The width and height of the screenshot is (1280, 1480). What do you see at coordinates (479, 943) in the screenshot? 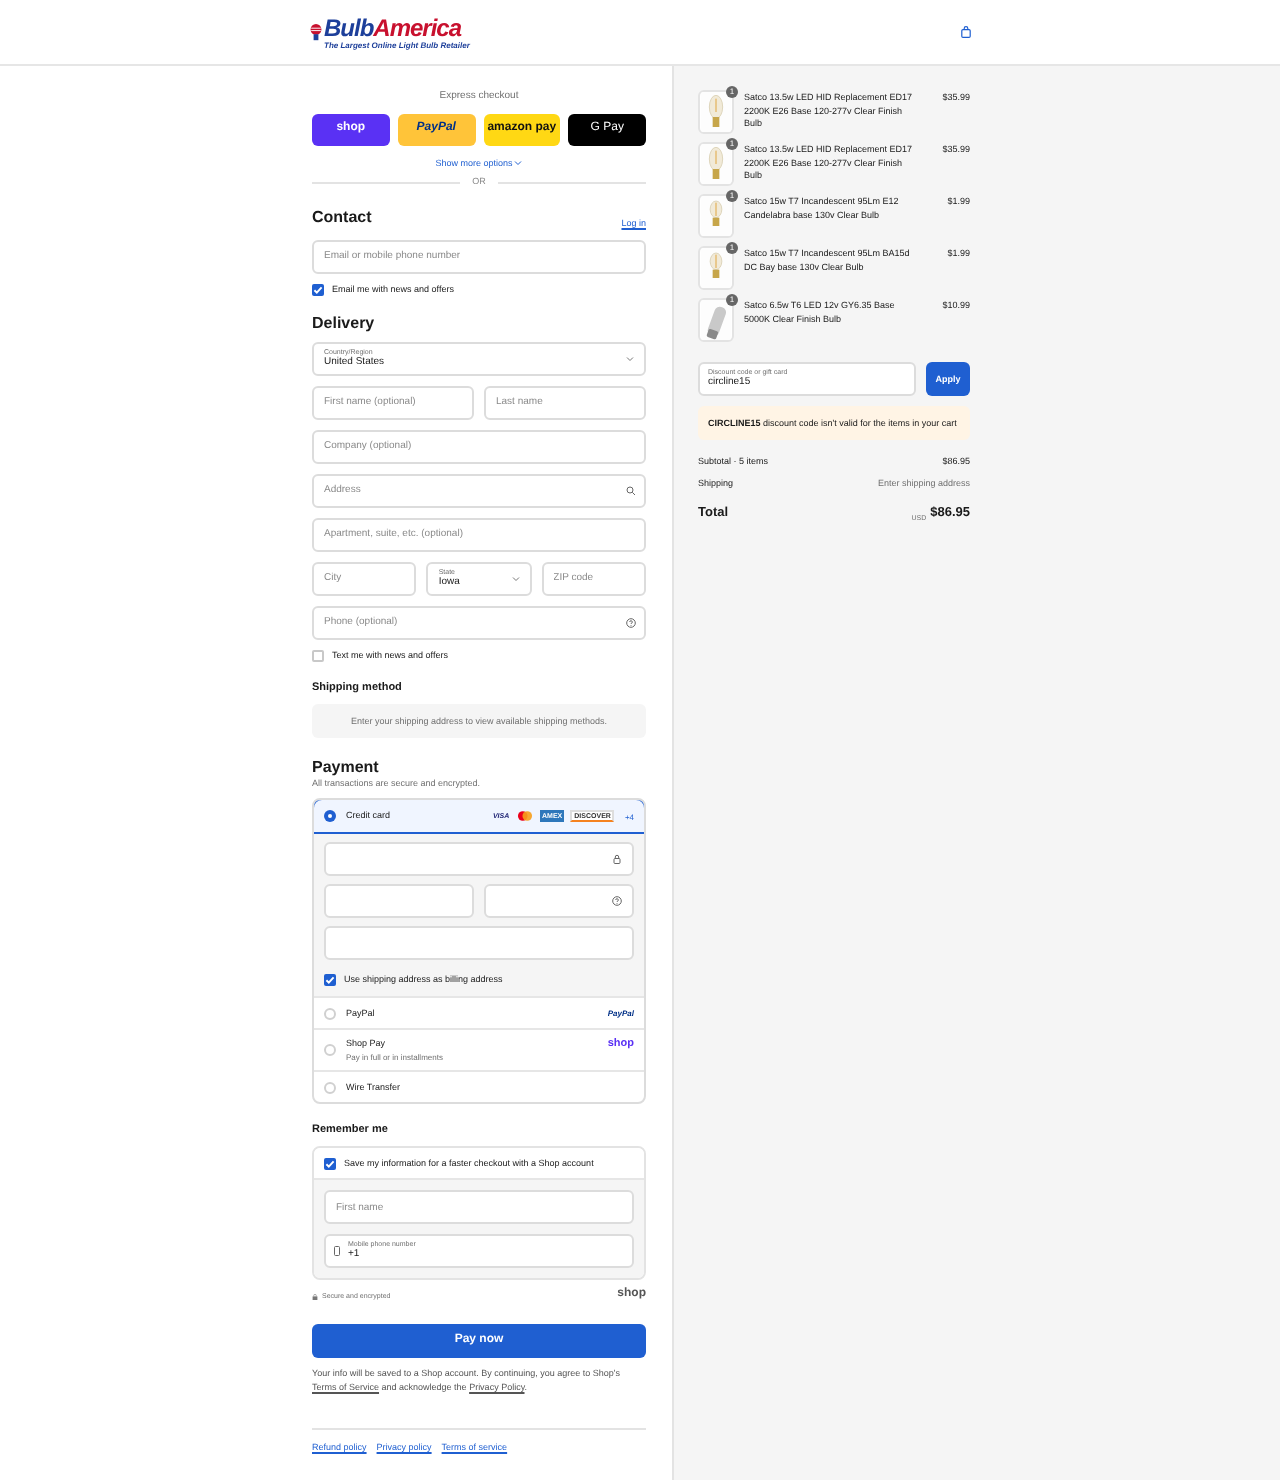
I see `name-on-card-field` at bounding box center [479, 943].